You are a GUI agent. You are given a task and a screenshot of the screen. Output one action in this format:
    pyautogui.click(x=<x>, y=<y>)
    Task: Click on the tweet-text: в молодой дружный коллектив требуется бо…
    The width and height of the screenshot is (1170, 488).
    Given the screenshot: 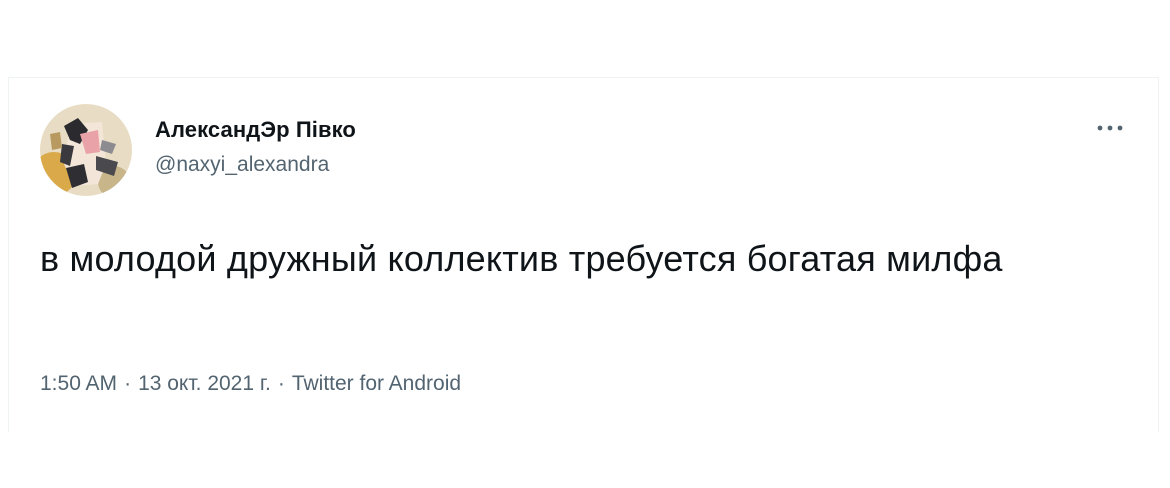 What is the action you would take?
    pyautogui.click(x=521, y=258)
    